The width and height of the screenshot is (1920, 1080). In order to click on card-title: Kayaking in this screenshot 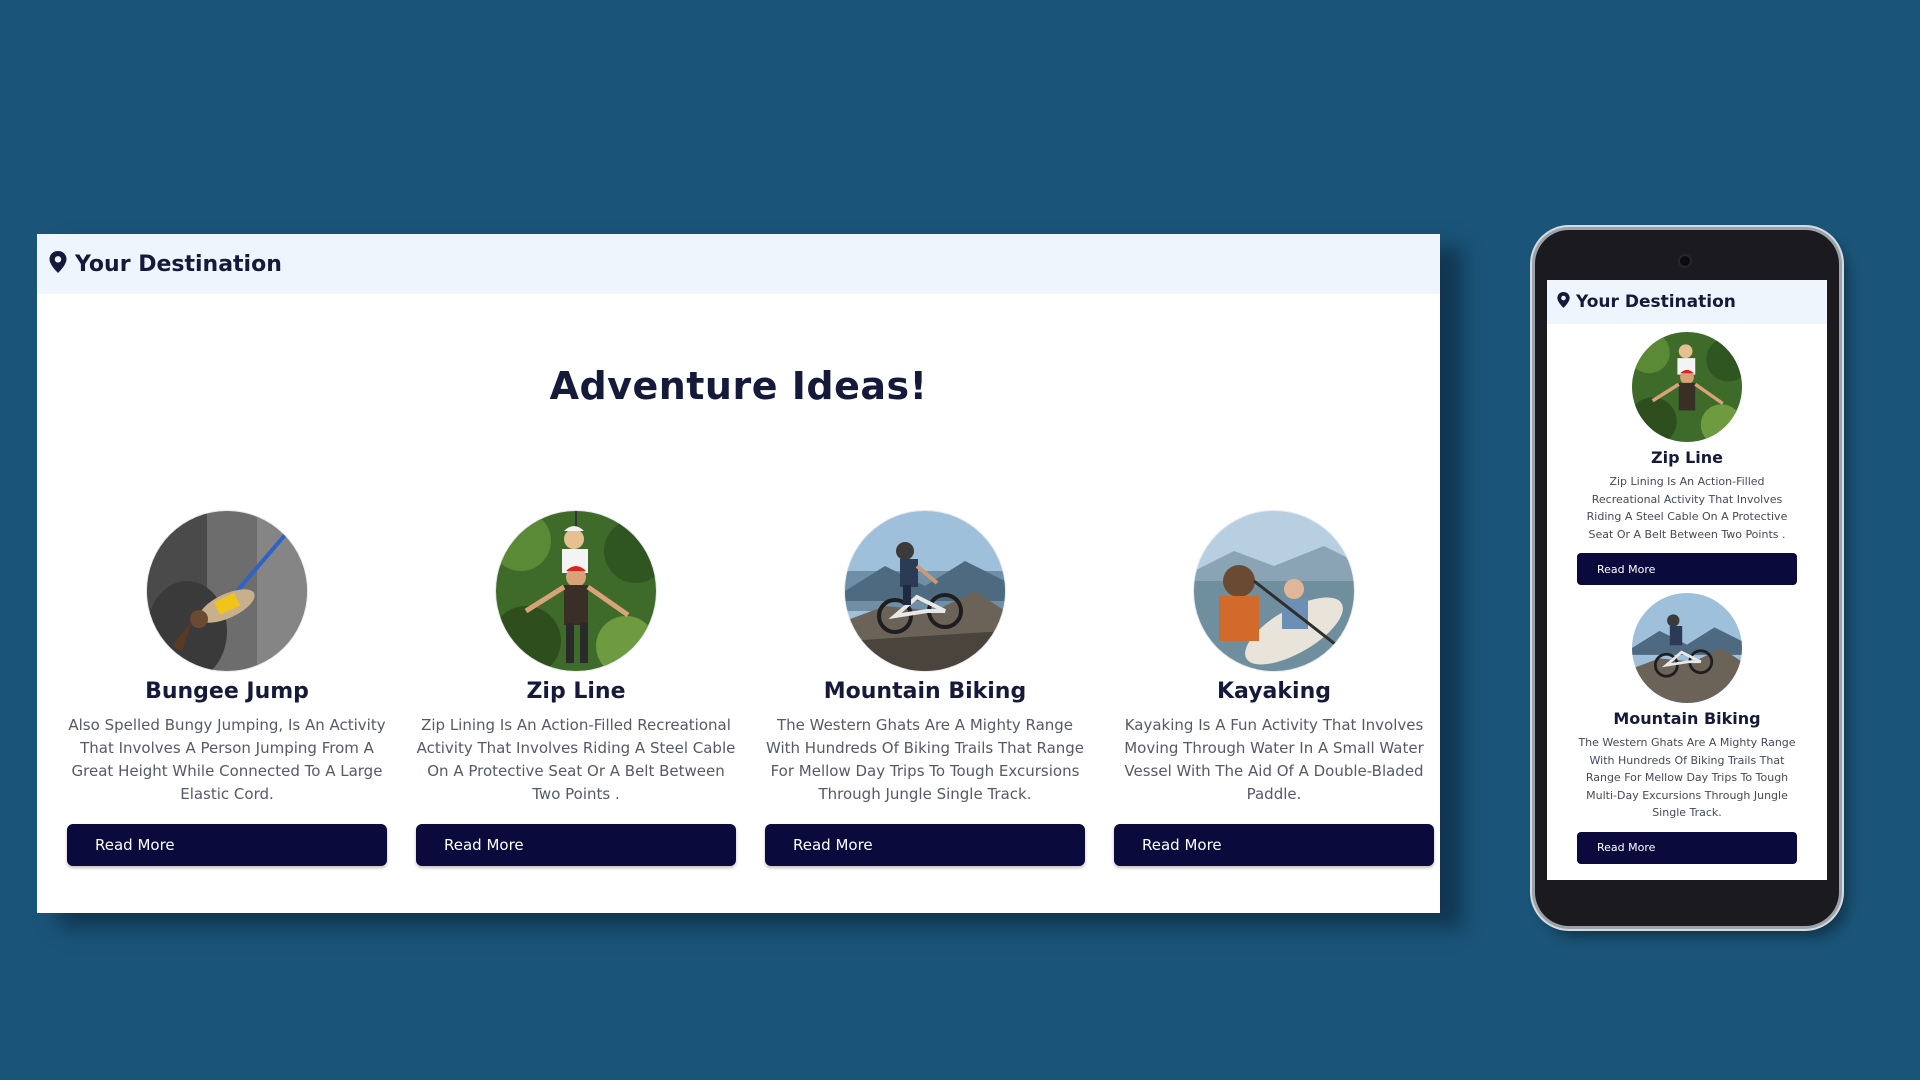, I will do `click(1274, 691)`.